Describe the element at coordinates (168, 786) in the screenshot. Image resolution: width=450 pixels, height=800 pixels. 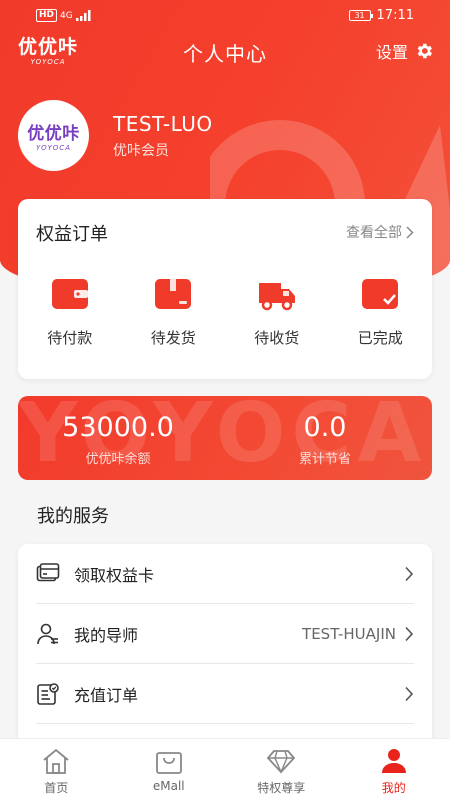
I see `tab-label: eMall` at that location.